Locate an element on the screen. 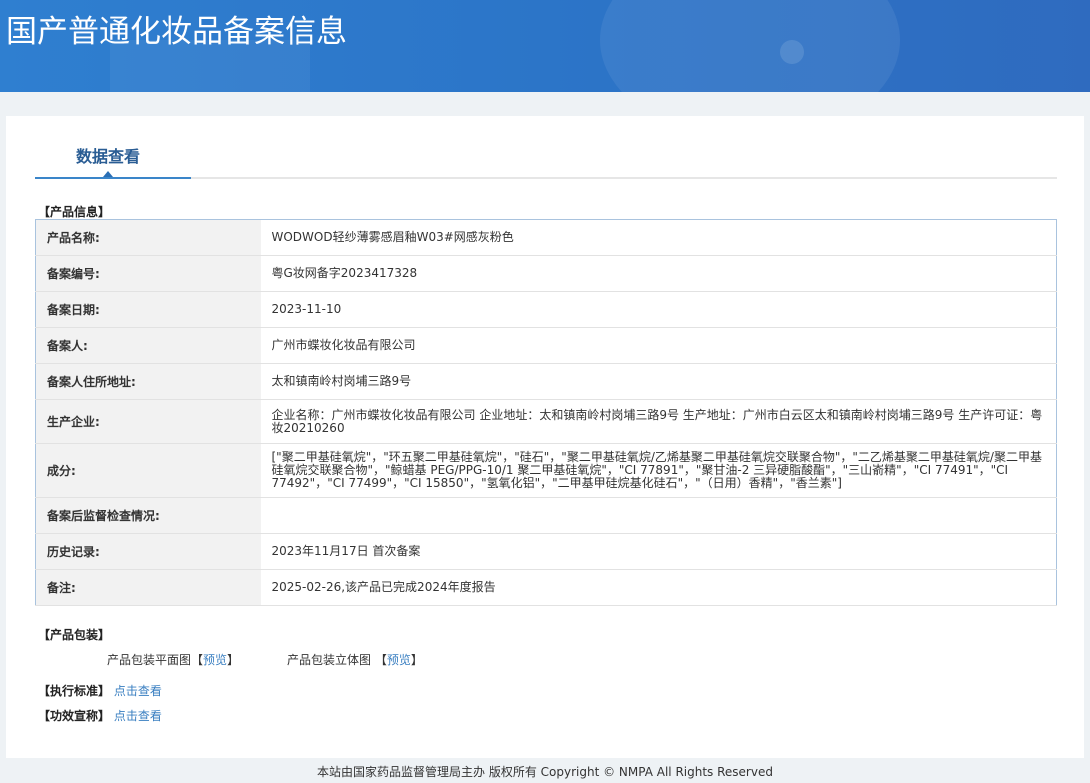 This screenshot has width=1090, height=783. row-label: 产品名称: is located at coordinates (148, 237).